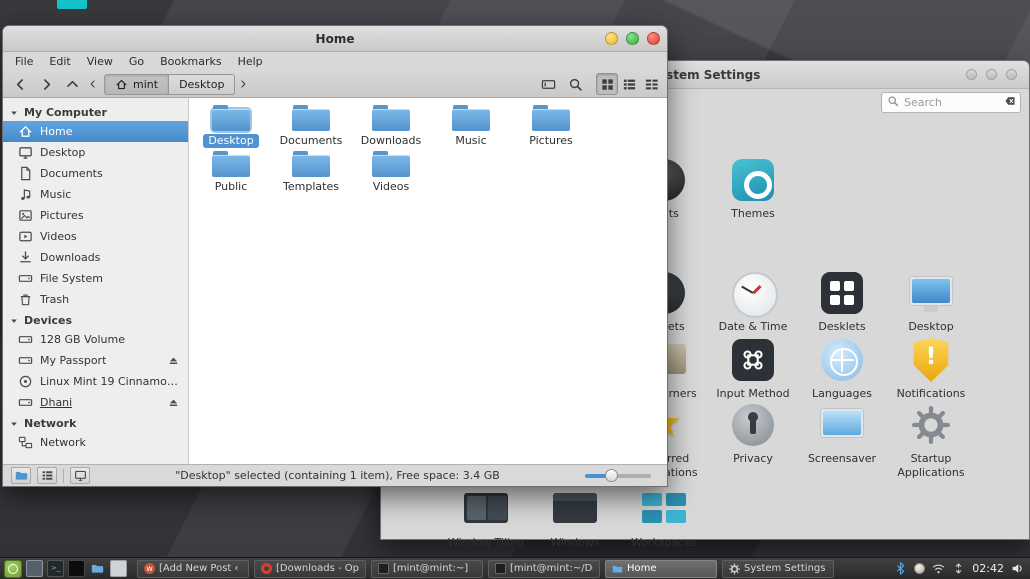 Image resolution: width=1030 pixels, height=579 pixels. I want to click on volume-icon, so click(1017, 568).